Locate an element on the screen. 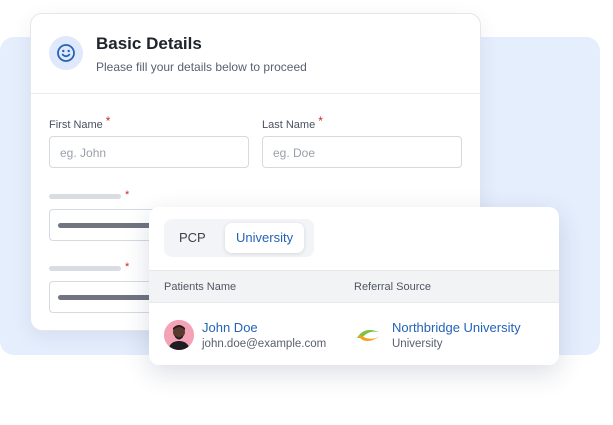  first-name-field: eg. John is located at coordinates (149, 152).